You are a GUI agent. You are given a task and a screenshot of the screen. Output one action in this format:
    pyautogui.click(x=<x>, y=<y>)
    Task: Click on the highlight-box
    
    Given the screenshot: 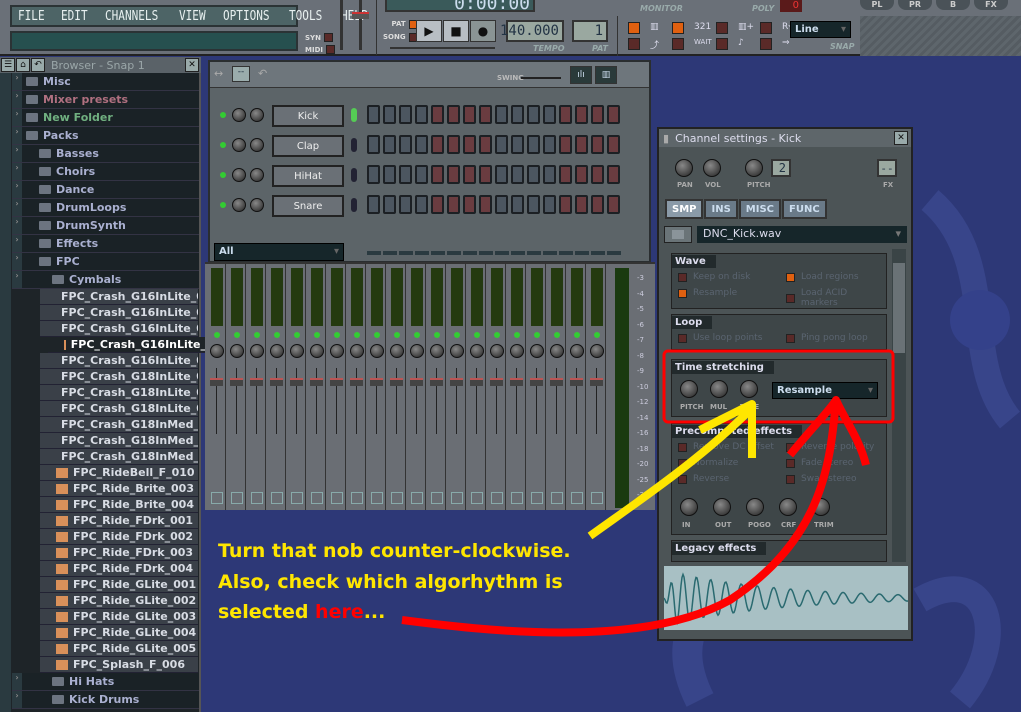 What is the action you would take?
    pyautogui.click(x=778, y=386)
    